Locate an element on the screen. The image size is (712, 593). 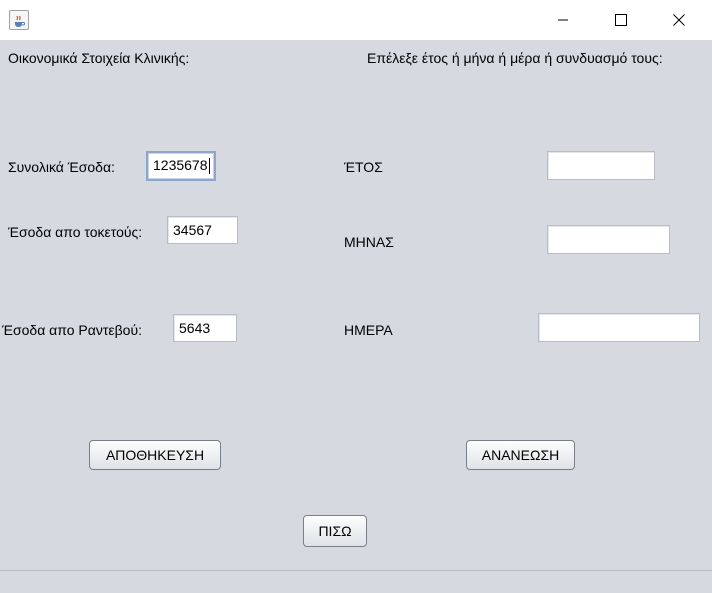
maximize-icon is located at coordinates (621, 20).